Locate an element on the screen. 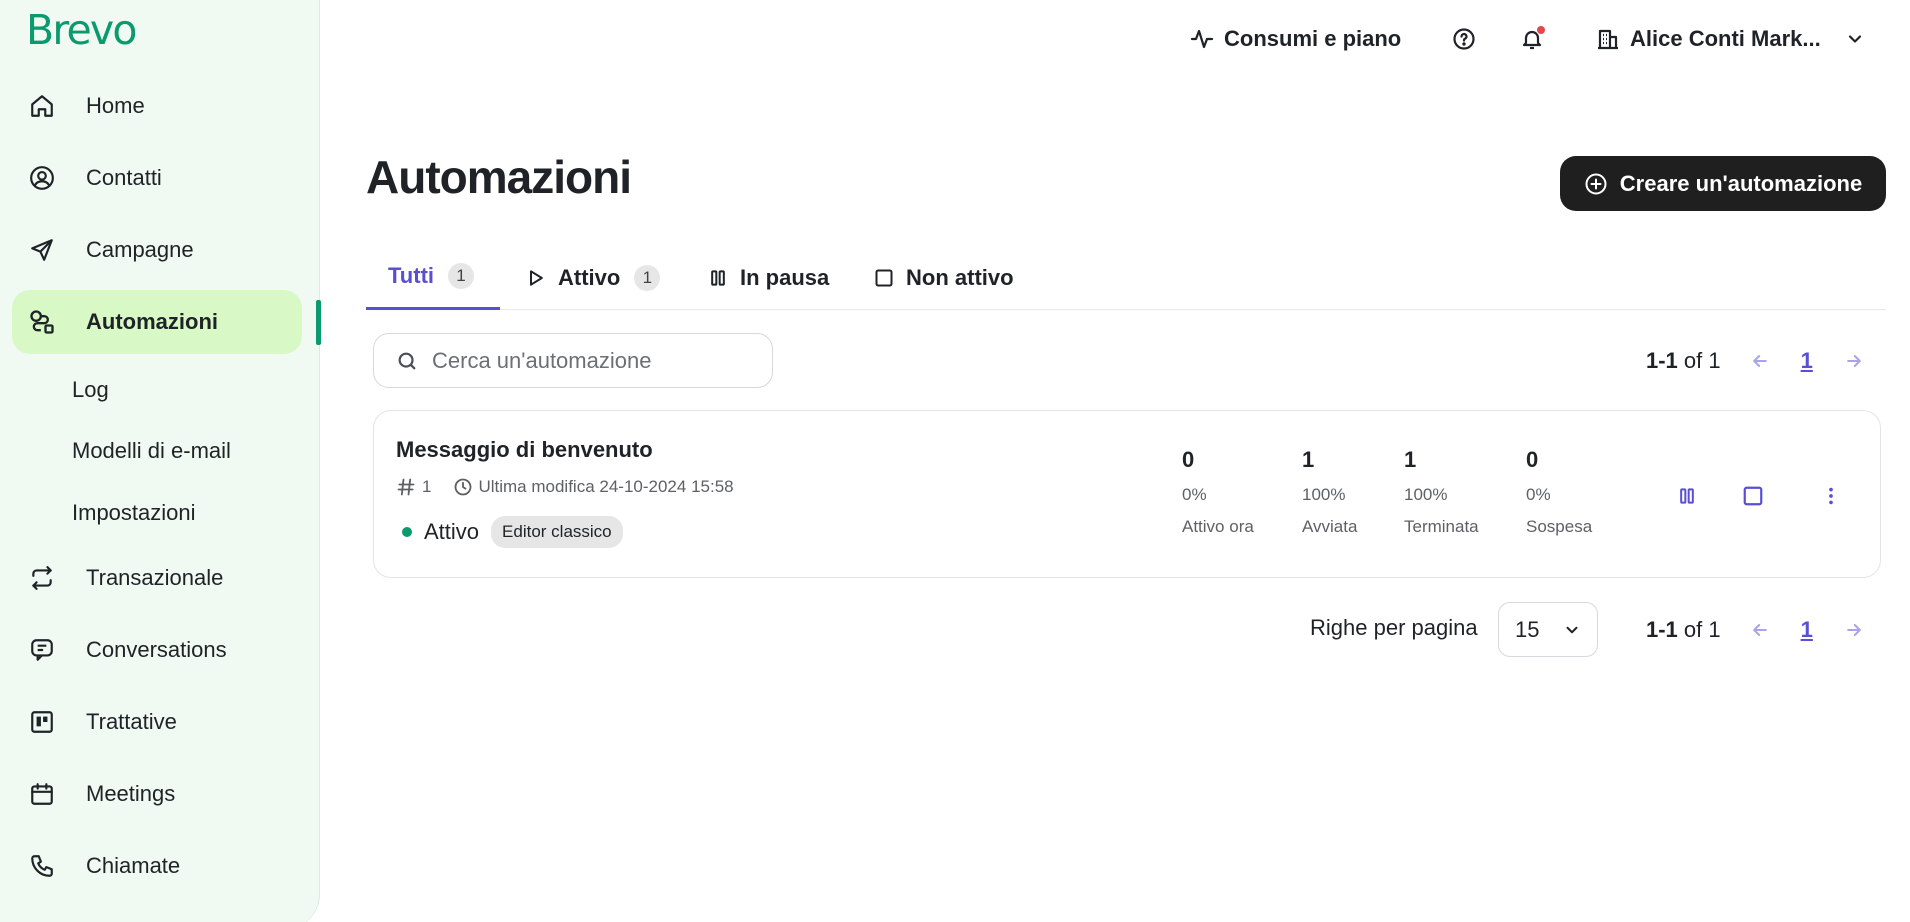  pause-automation-button is located at coordinates (1687, 496).